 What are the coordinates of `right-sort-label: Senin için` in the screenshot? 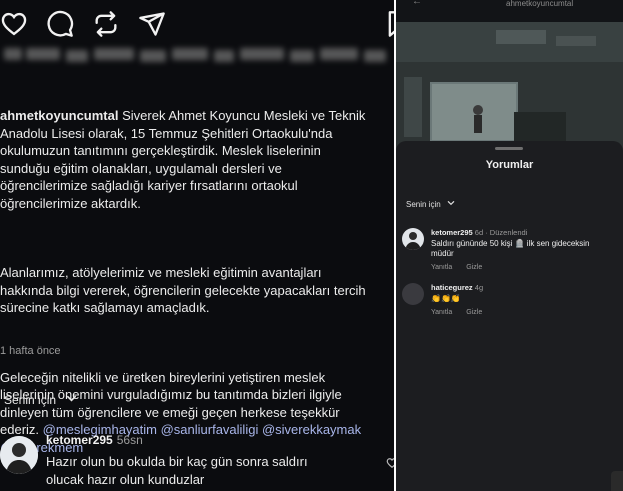 It's located at (423, 204).